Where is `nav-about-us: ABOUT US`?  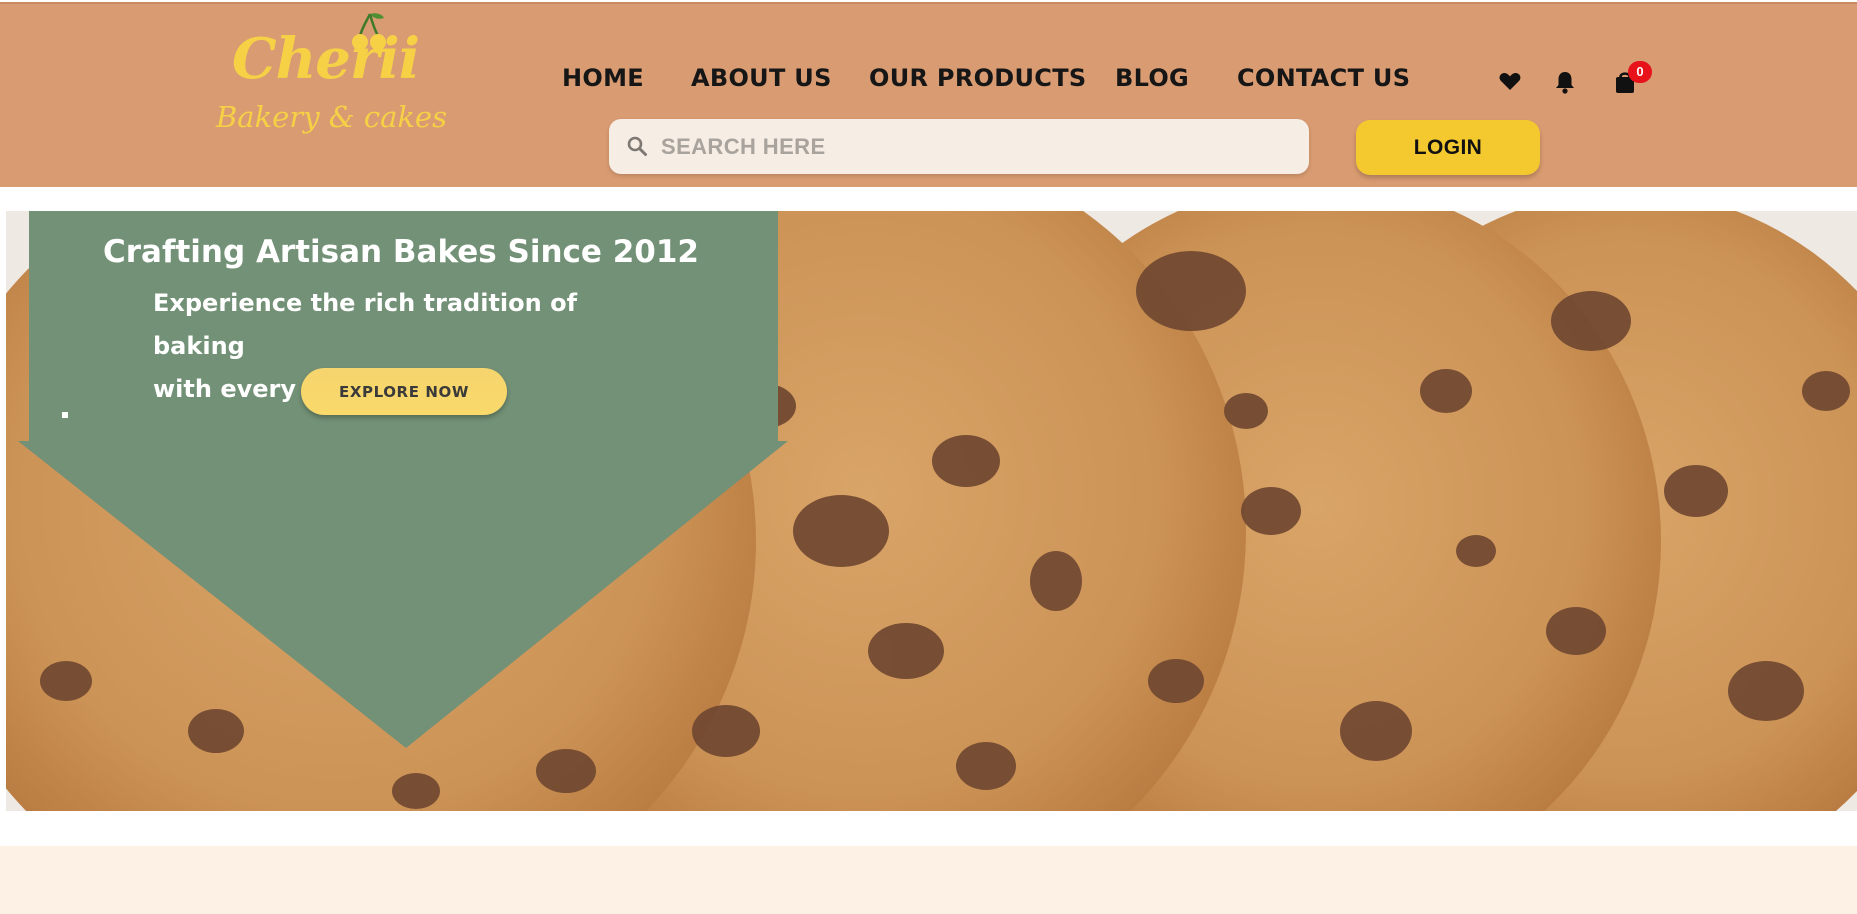 nav-about-us: ABOUT US is located at coordinates (761, 78).